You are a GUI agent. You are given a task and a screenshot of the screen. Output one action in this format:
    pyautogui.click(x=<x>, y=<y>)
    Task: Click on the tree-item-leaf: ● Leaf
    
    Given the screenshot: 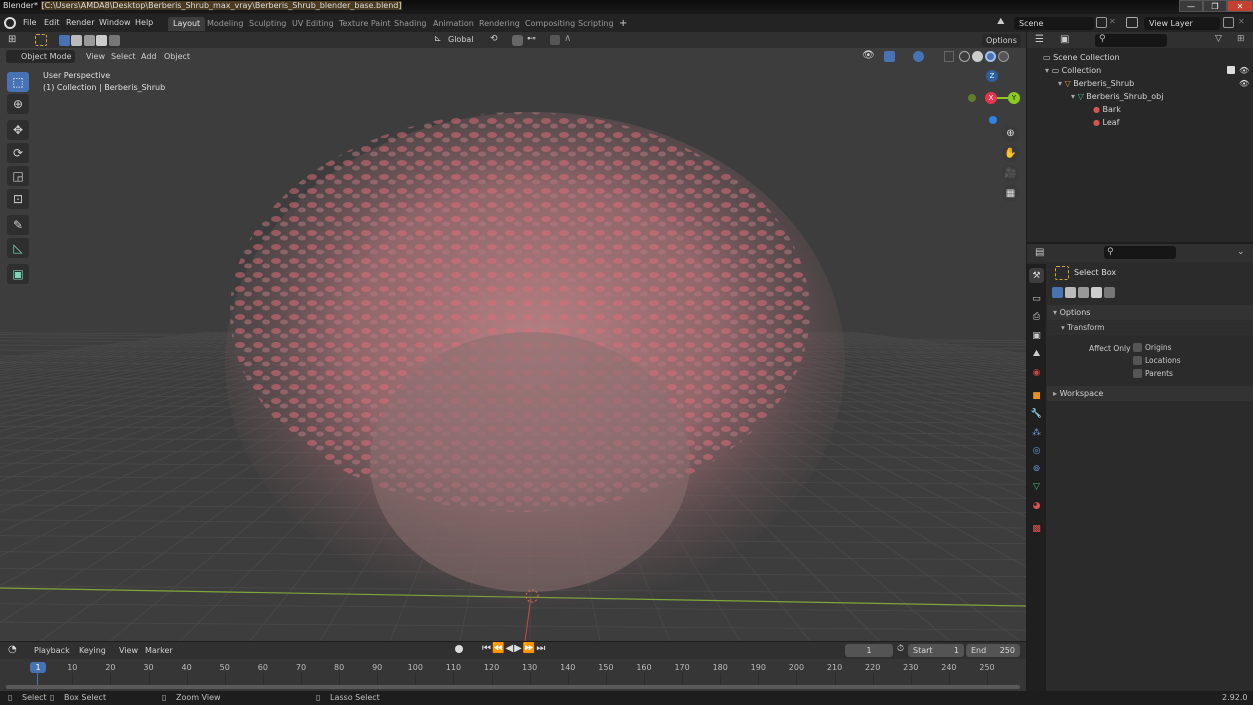 What is the action you would take?
    pyautogui.click(x=1106, y=122)
    